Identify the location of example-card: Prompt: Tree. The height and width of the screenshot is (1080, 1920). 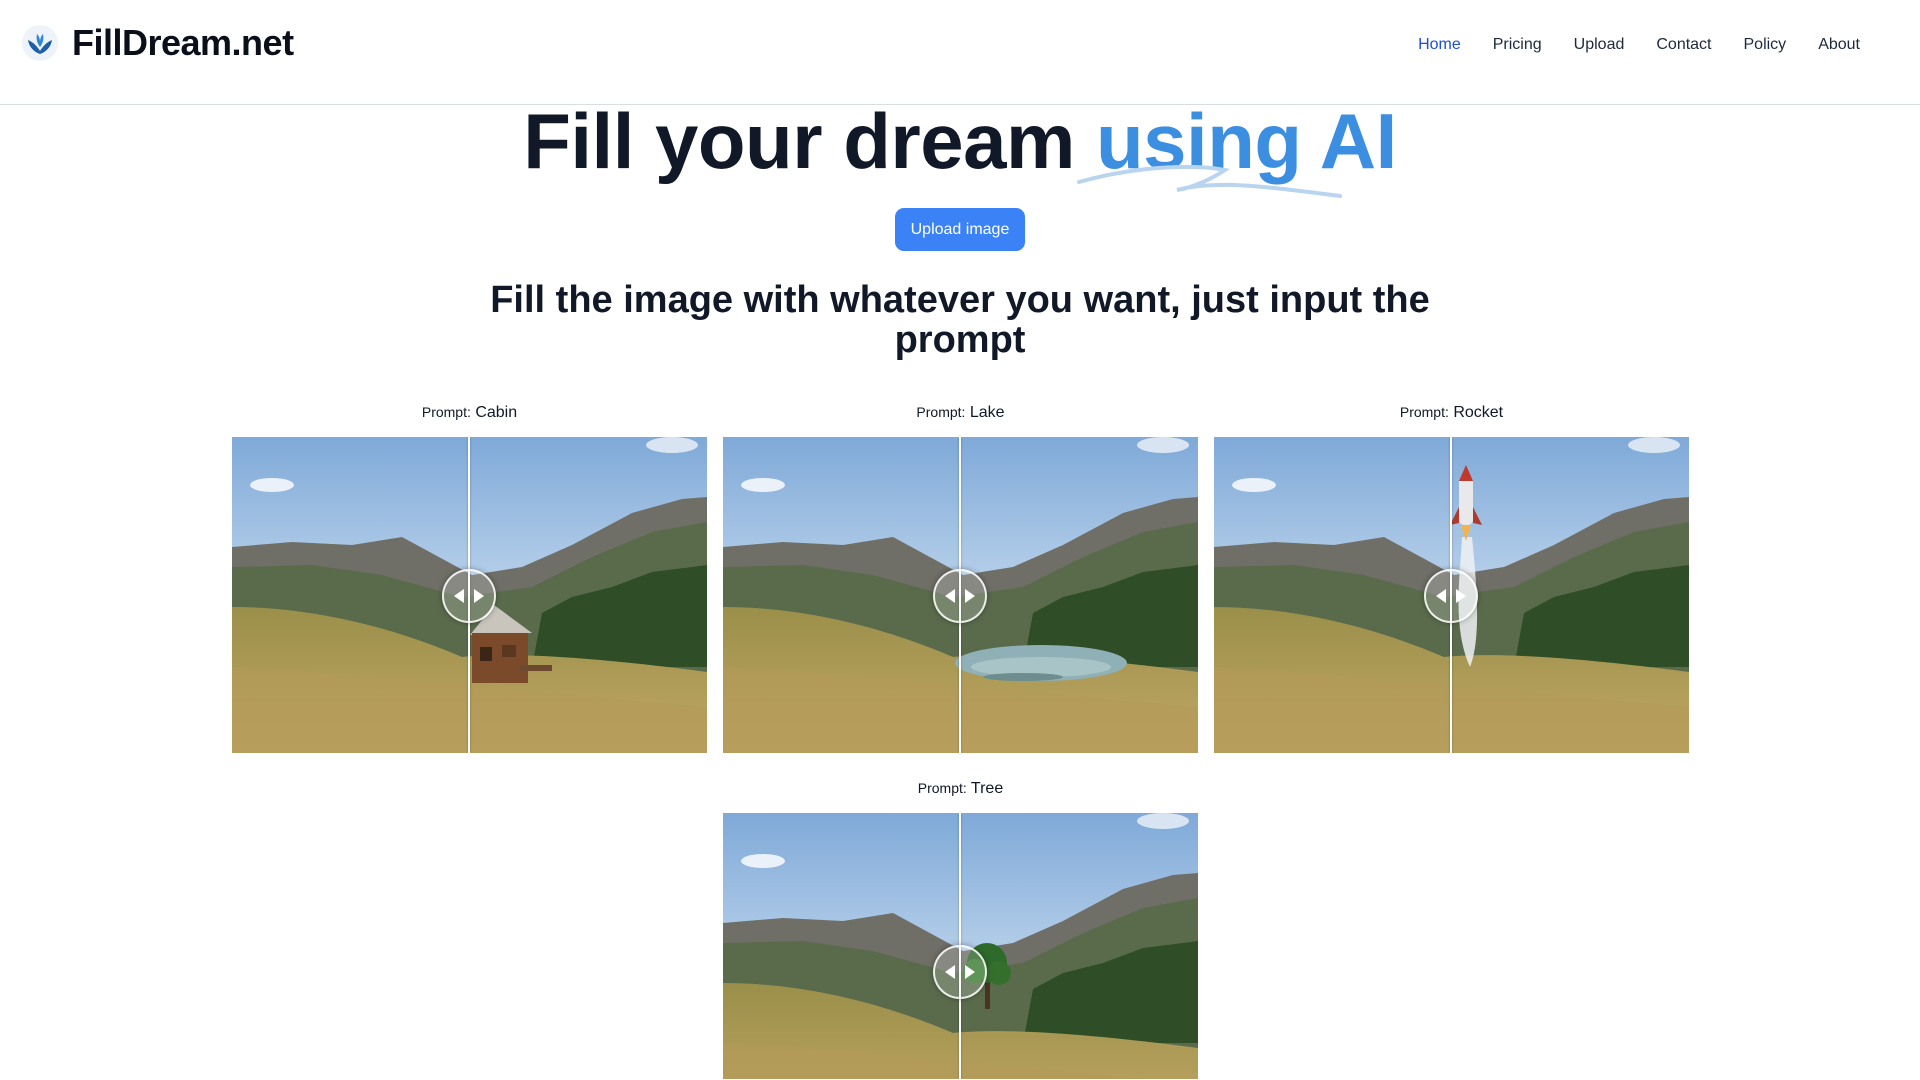
(960, 929).